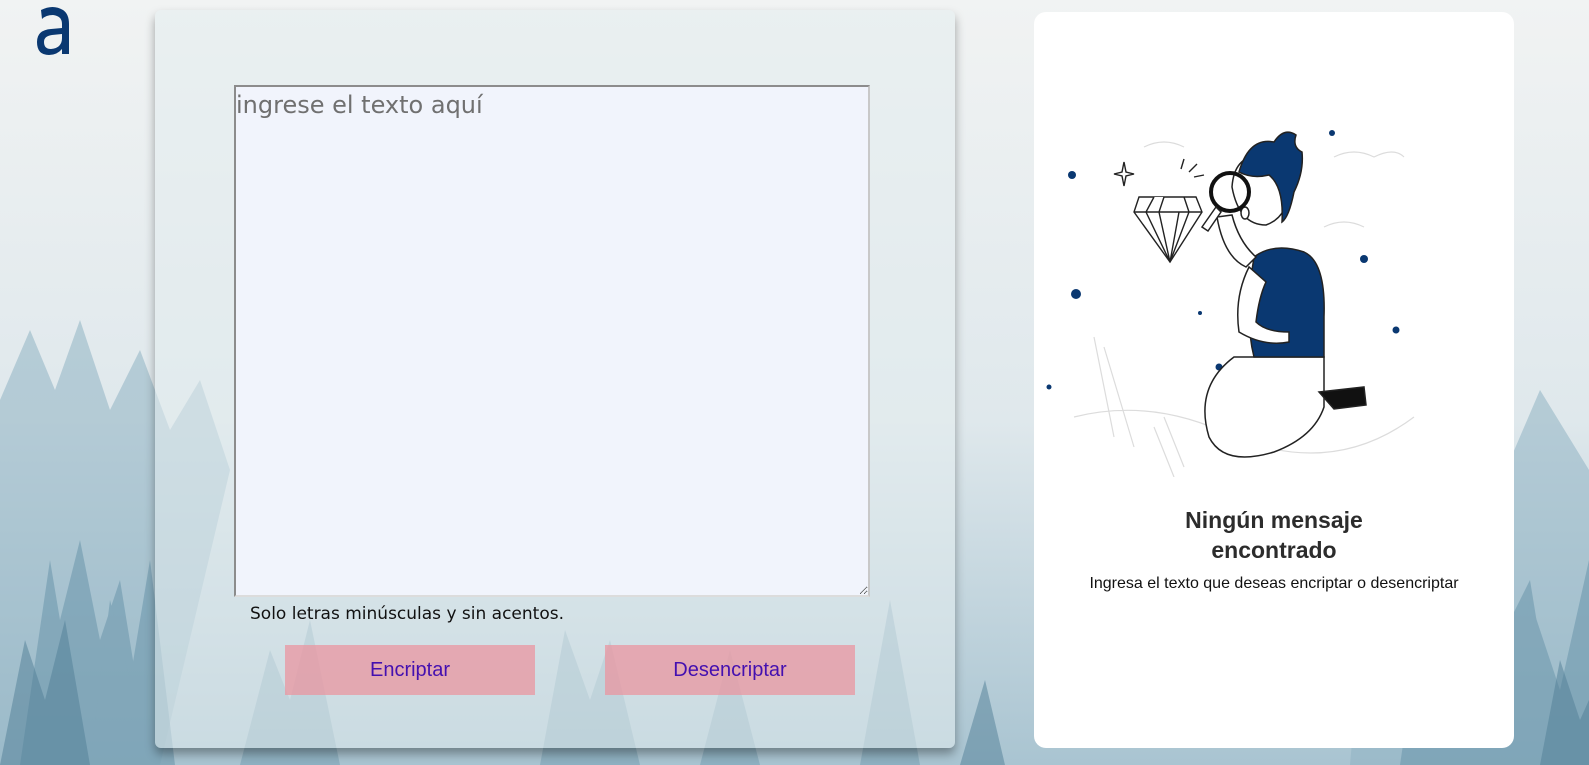  I want to click on output-title: Ningún mensaje encontrado, so click(1274, 535).